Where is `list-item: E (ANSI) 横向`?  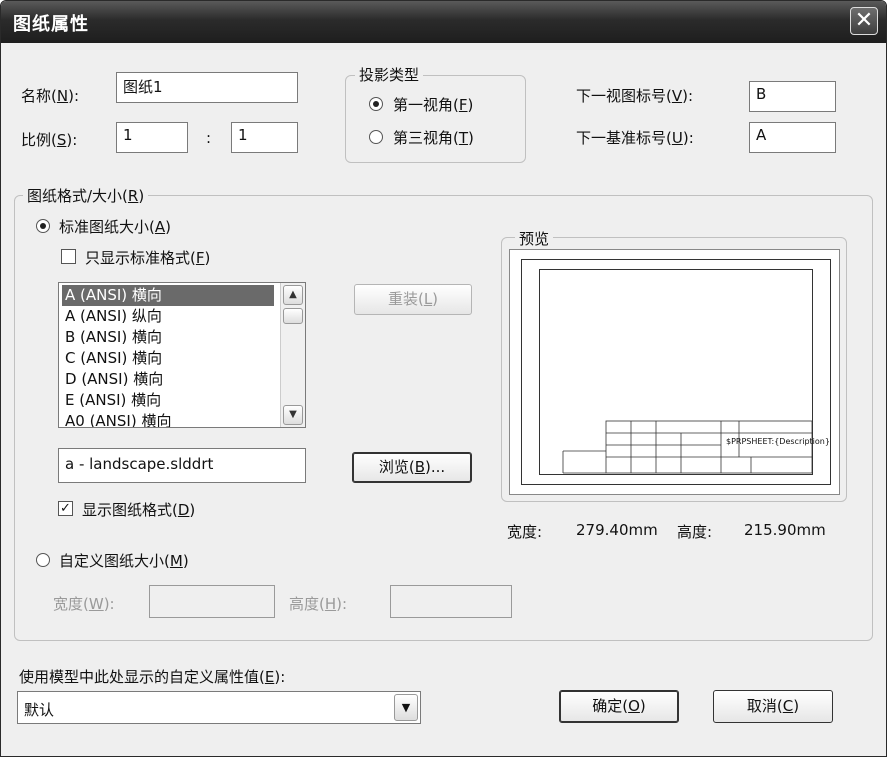 list-item: E (ANSI) 横向 is located at coordinates (168, 400).